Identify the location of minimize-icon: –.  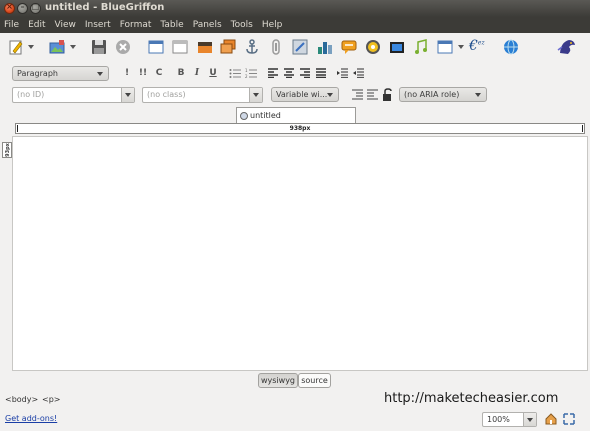
(22, 6).